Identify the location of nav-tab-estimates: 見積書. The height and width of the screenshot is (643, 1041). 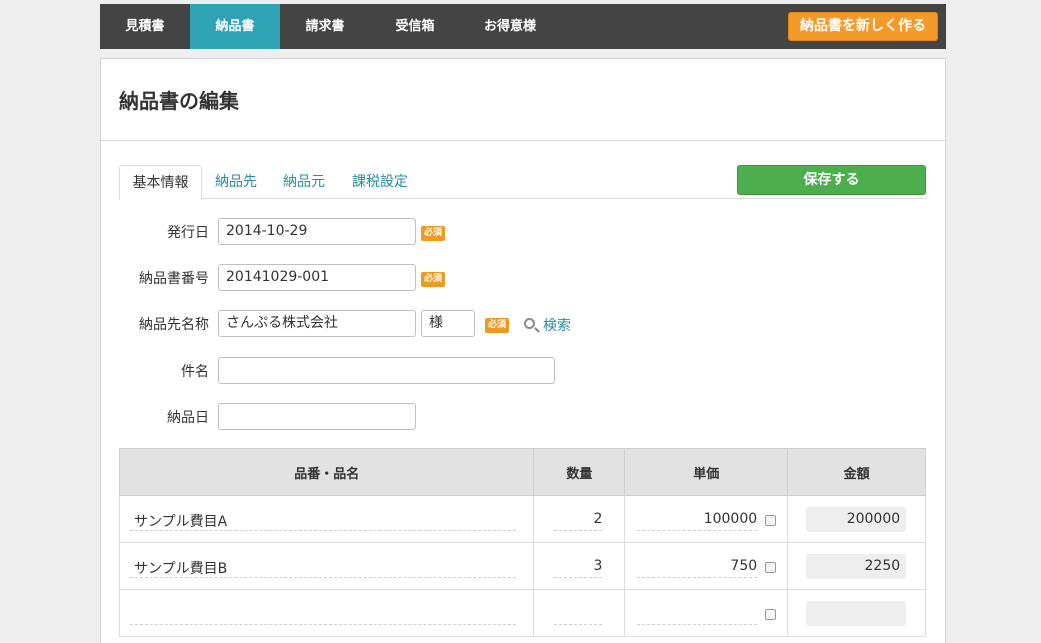
(145, 26).